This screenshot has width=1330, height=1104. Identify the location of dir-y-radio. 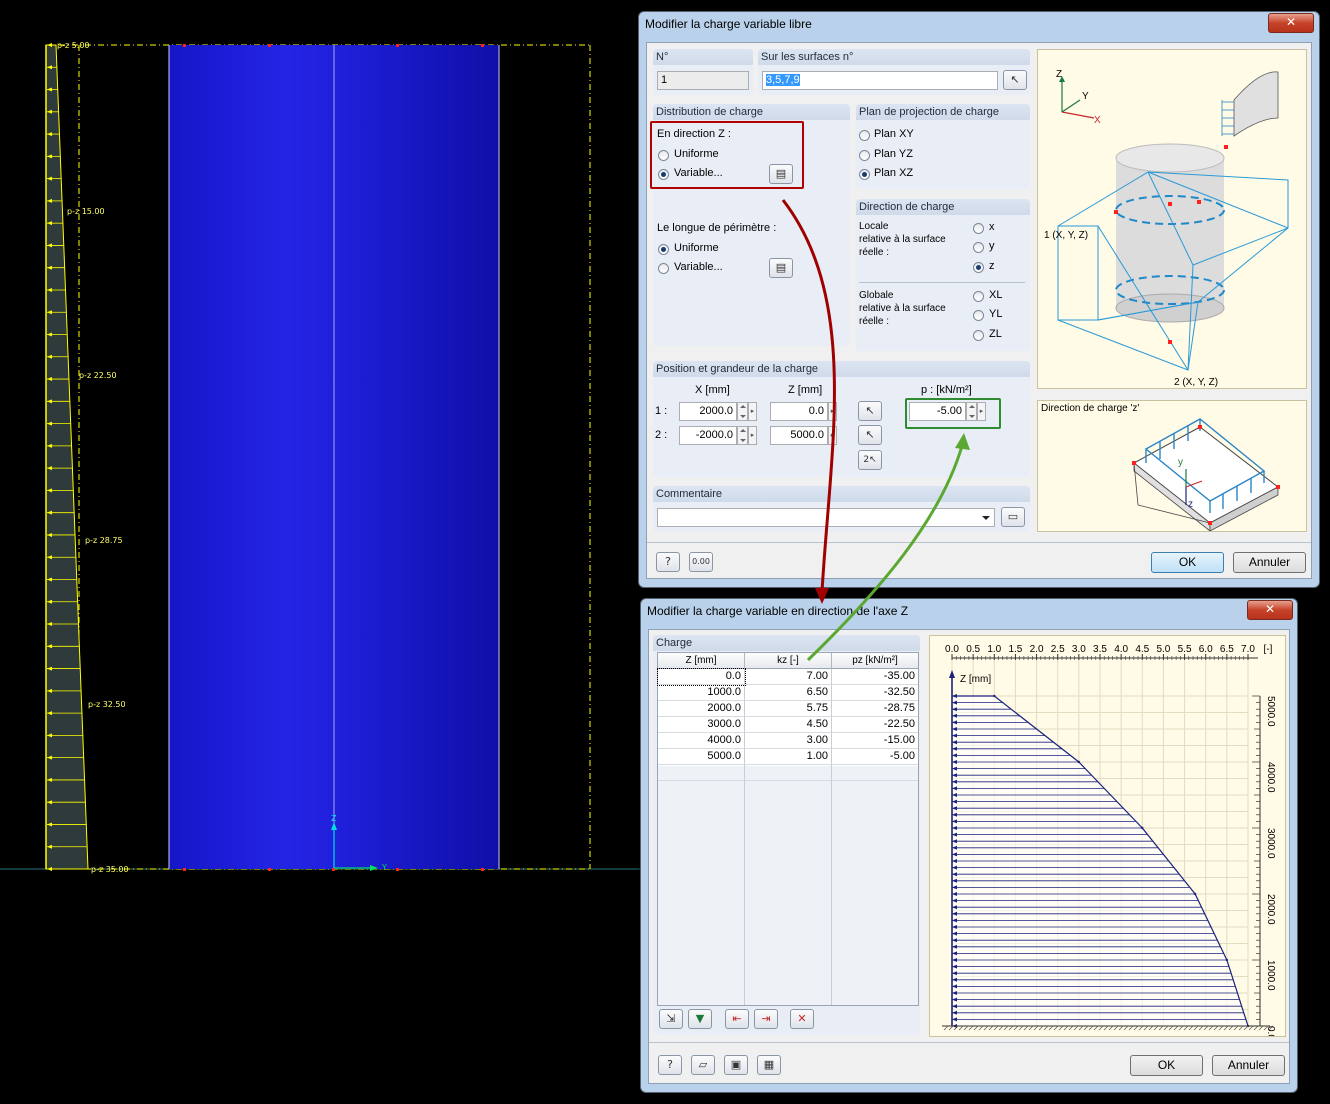
(978, 247).